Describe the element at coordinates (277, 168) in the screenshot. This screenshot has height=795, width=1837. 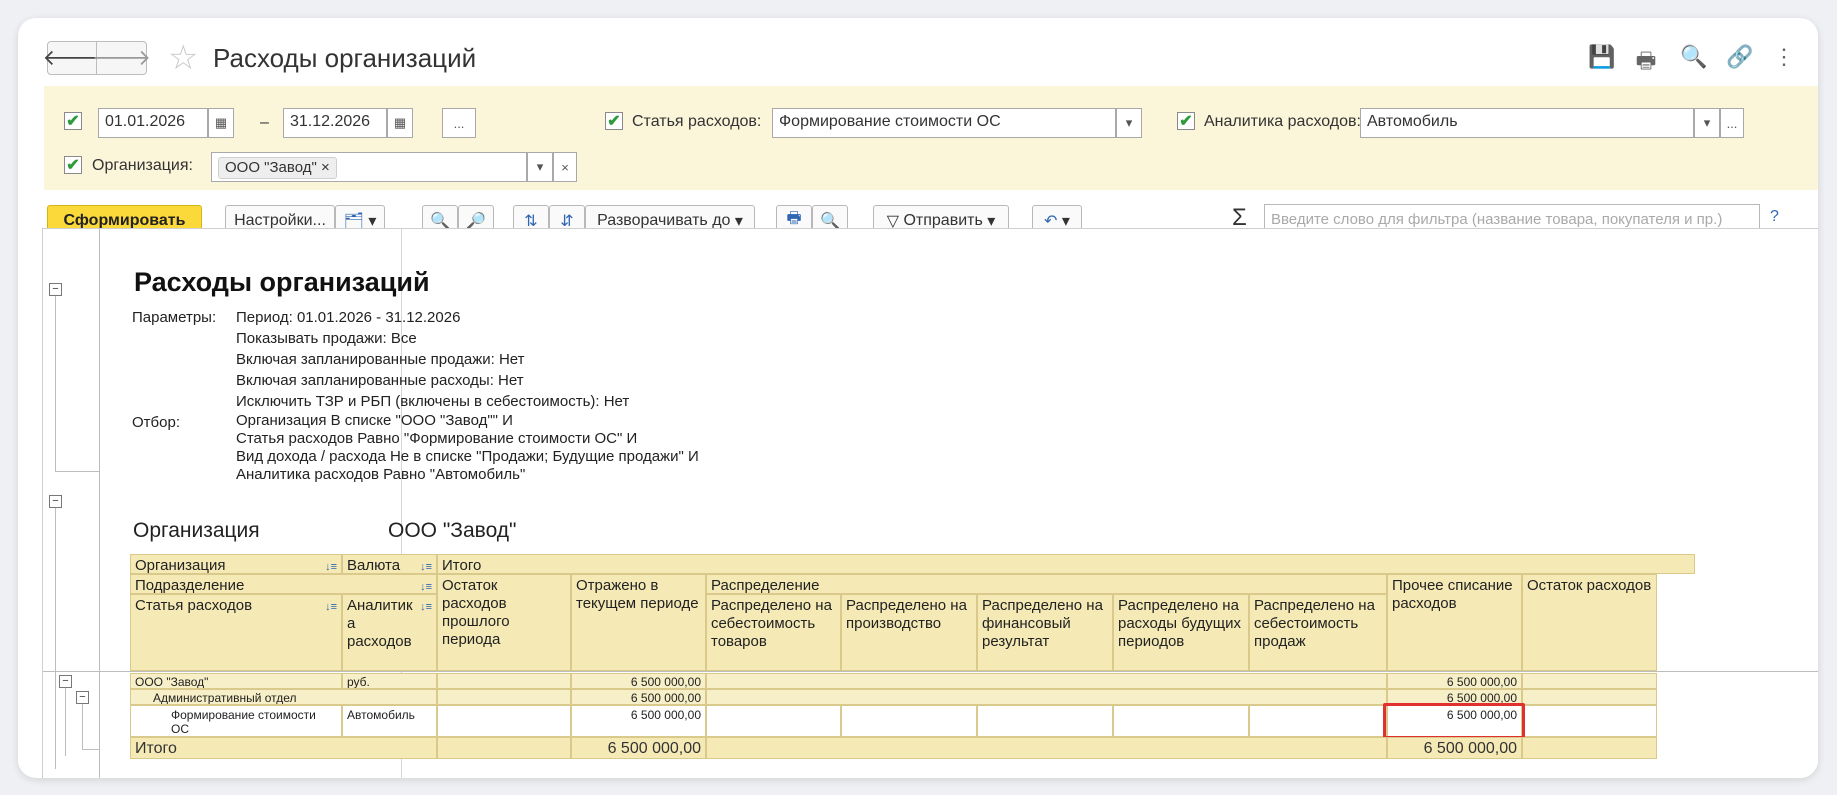
I see `organization-tag: ООО "Завод" ×` at that location.